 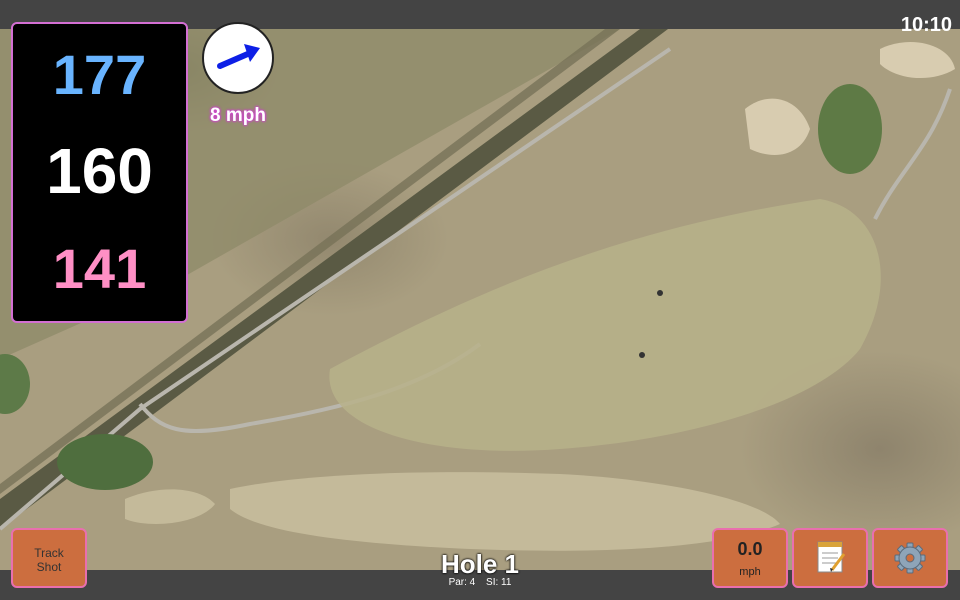 I want to click on speed-value: 0.0, so click(x=750, y=549).